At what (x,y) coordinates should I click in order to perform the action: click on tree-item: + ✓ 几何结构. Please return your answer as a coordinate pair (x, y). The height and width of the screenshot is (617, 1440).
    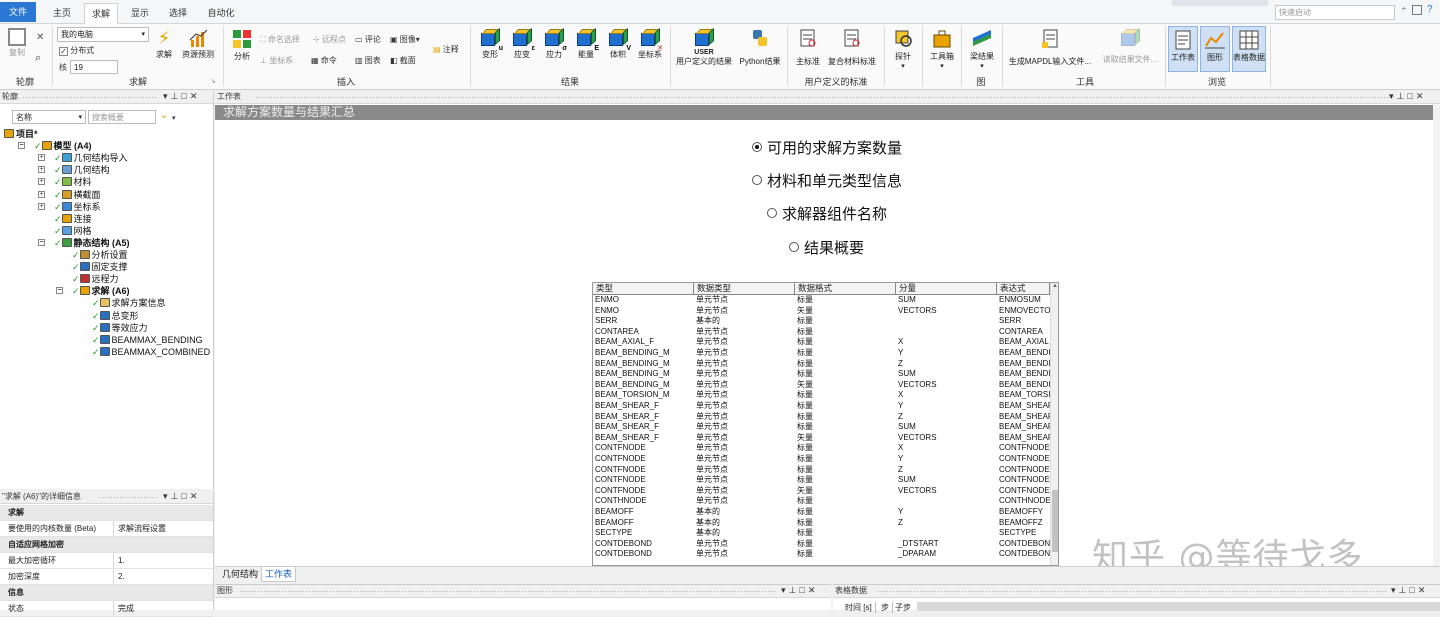
    Looking at the image, I should click on (74, 170).